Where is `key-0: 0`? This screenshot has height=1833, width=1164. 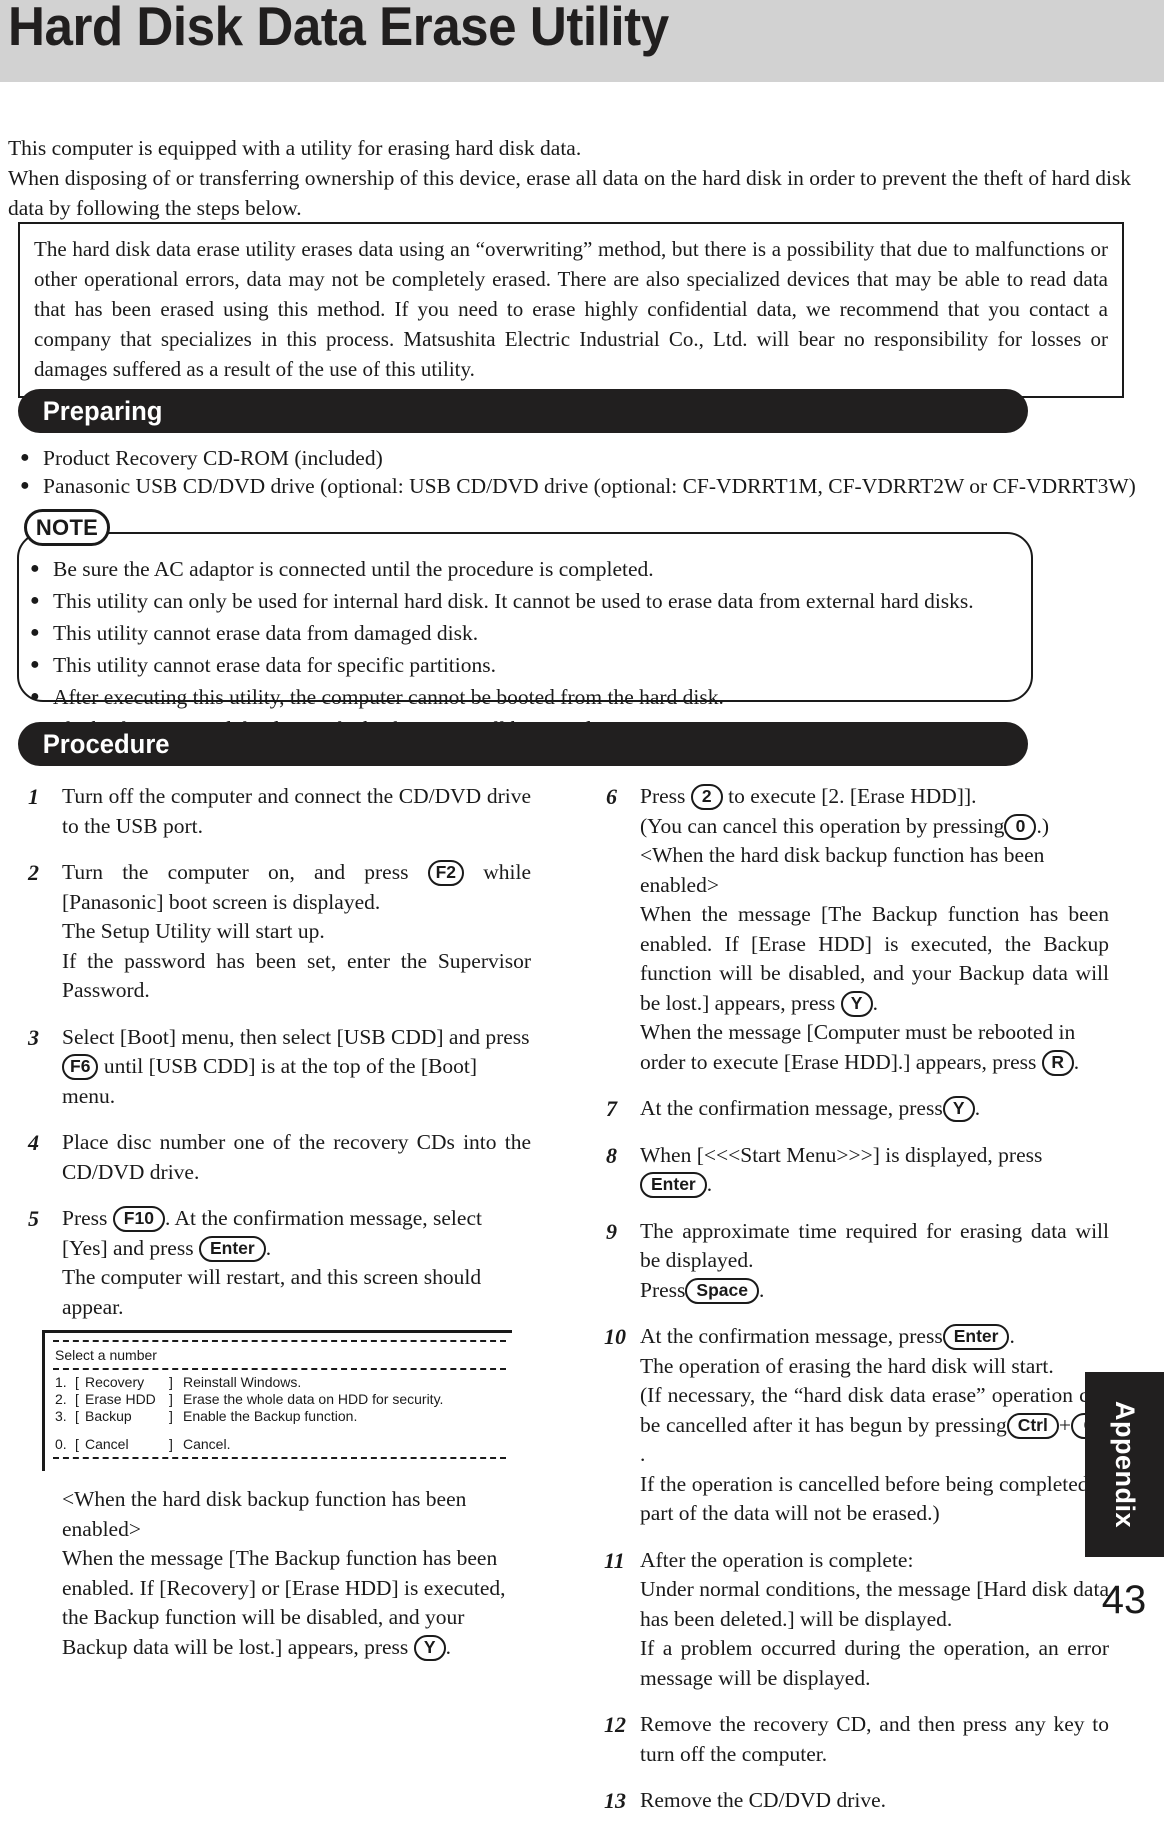
key-0: 0 is located at coordinates (1020, 826).